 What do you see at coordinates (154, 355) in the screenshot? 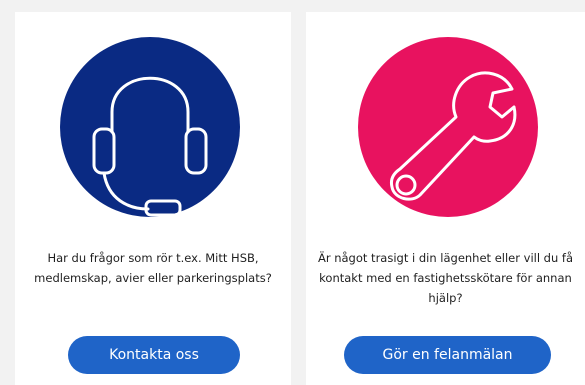
I see `contact-us-button: Kontakta oss` at bounding box center [154, 355].